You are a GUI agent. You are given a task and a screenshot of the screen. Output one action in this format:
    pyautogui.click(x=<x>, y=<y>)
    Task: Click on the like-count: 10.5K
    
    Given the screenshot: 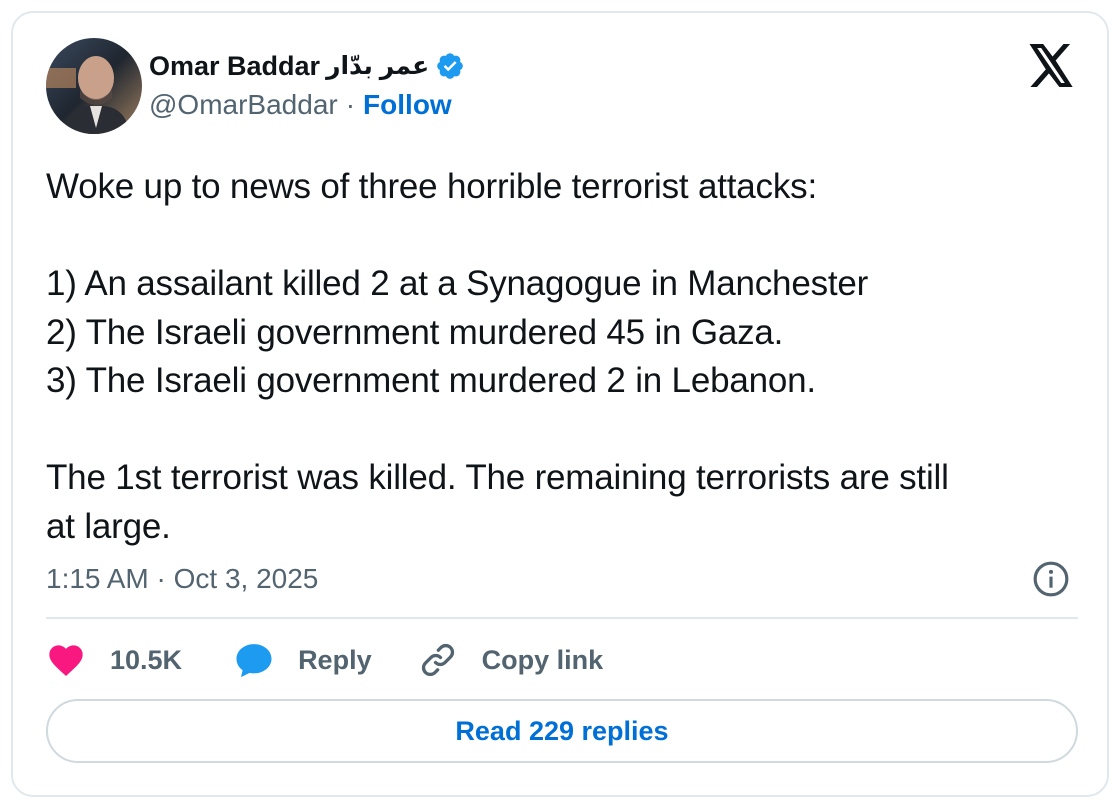 What is the action you would take?
    pyautogui.click(x=146, y=659)
    